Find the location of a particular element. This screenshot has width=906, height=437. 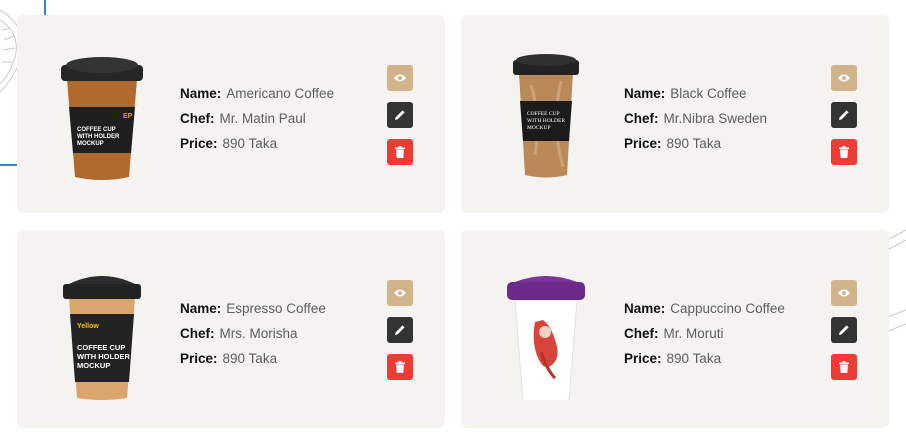

coffee-cup-image is located at coordinates (546, 338).